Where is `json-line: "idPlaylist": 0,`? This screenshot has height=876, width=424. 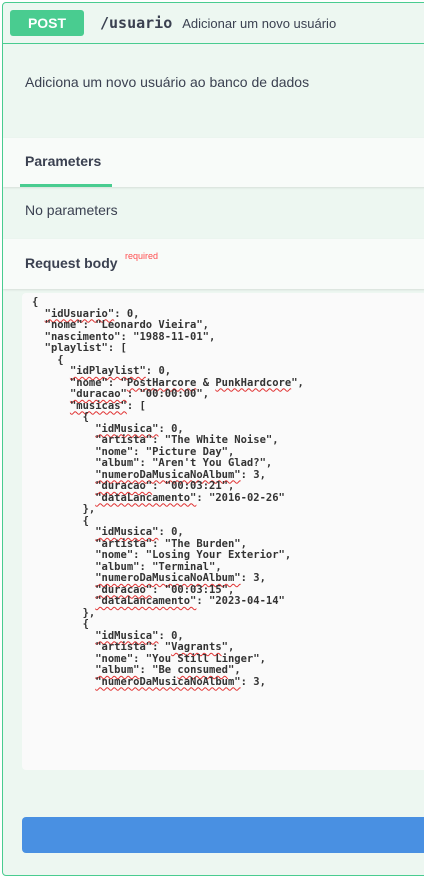
json-line: "idPlaylist": 0, is located at coordinates (120, 371).